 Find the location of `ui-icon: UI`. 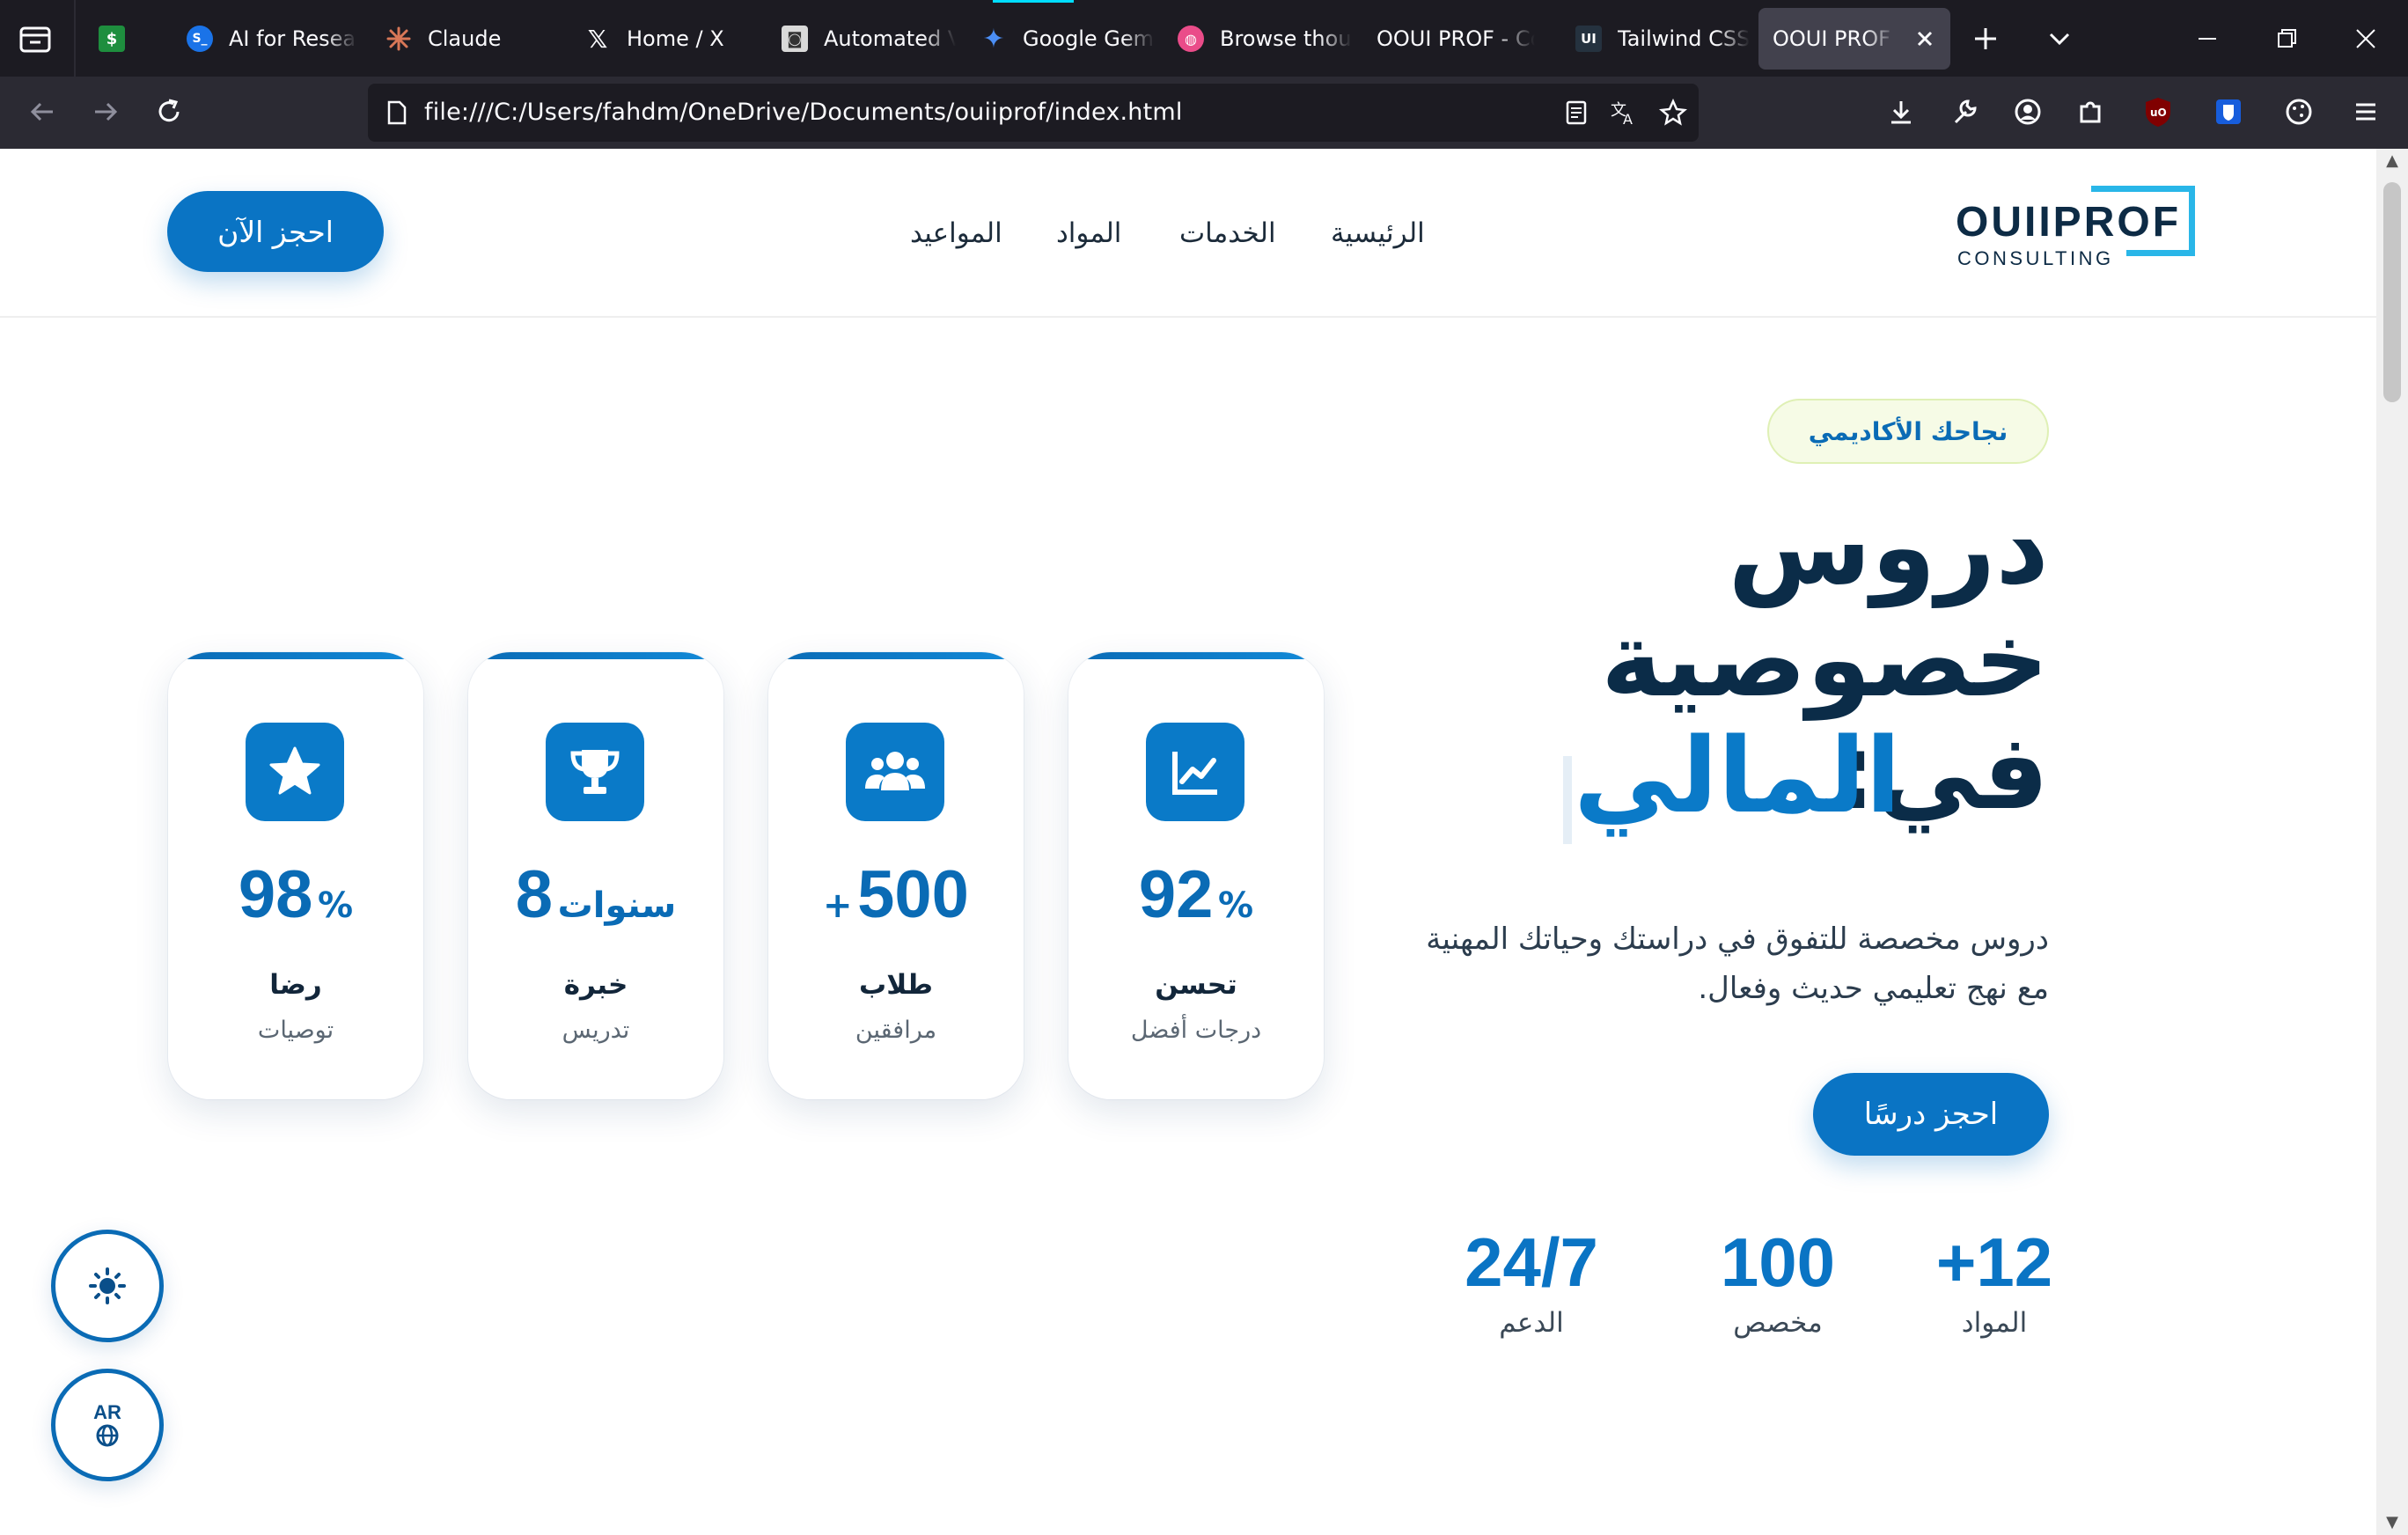

ui-icon: UI is located at coordinates (1588, 39).